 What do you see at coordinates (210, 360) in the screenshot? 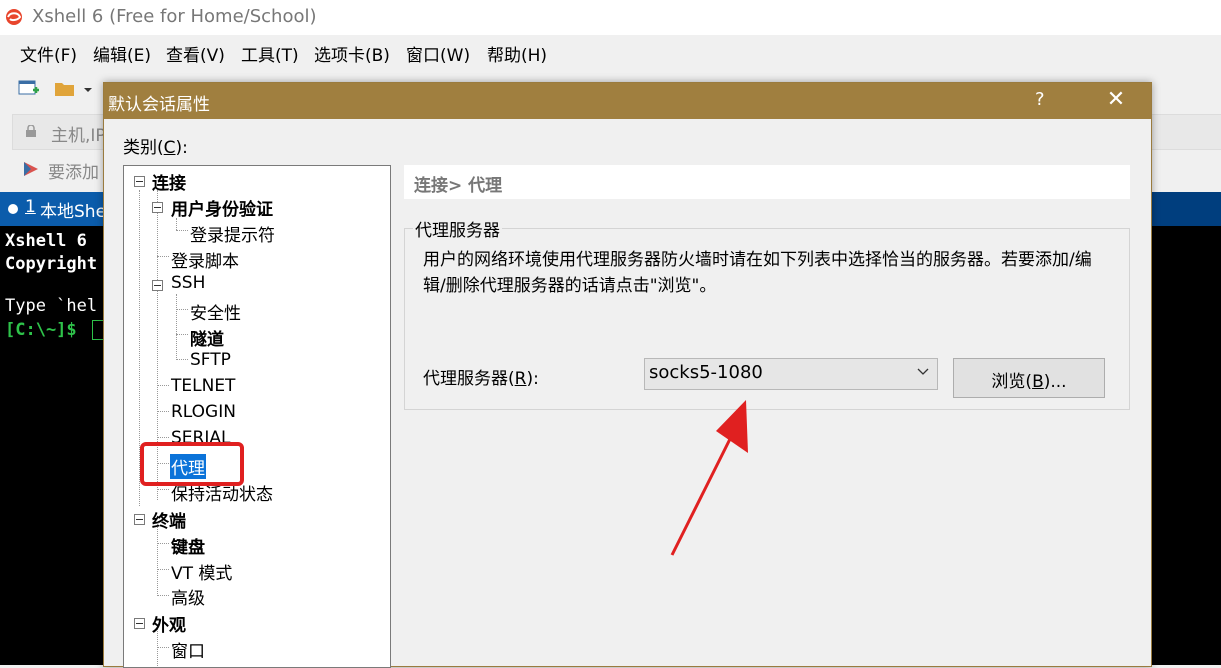
I see `tree-item-sftp: SFTP` at bounding box center [210, 360].